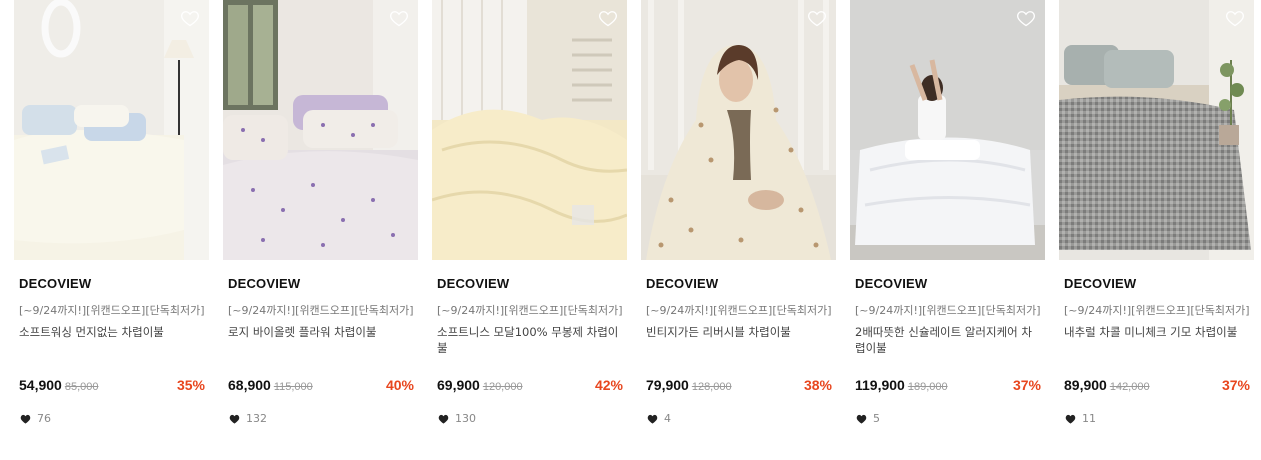  Describe the element at coordinates (1129, 387) in the screenshot. I see `original-price: 142,000` at that location.